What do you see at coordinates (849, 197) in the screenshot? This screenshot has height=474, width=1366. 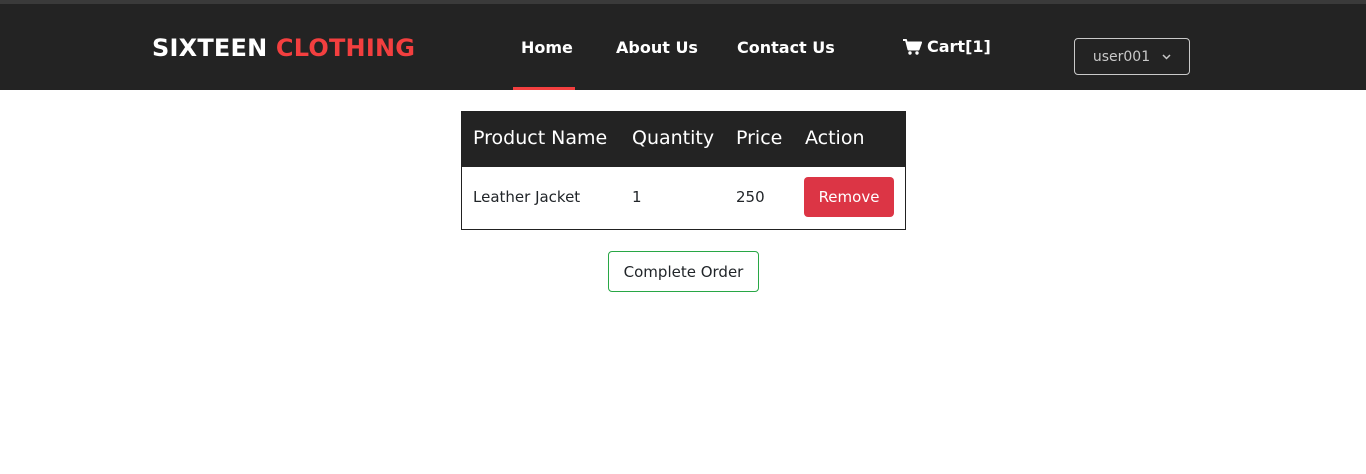 I see `remove-button: Remove` at bounding box center [849, 197].